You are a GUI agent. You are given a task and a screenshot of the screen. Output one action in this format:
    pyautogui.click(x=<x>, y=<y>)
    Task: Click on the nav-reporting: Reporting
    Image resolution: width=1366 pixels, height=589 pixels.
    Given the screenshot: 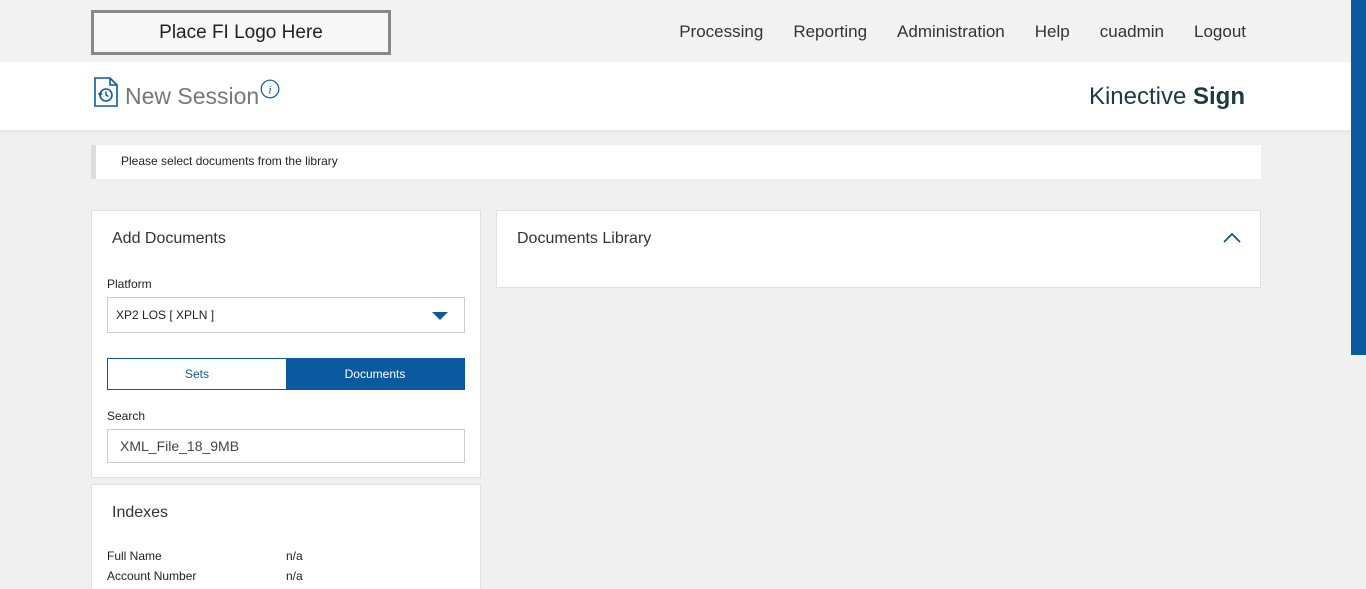 What is the action you would take?
    pyautogui.click(x=830, y=32)
    